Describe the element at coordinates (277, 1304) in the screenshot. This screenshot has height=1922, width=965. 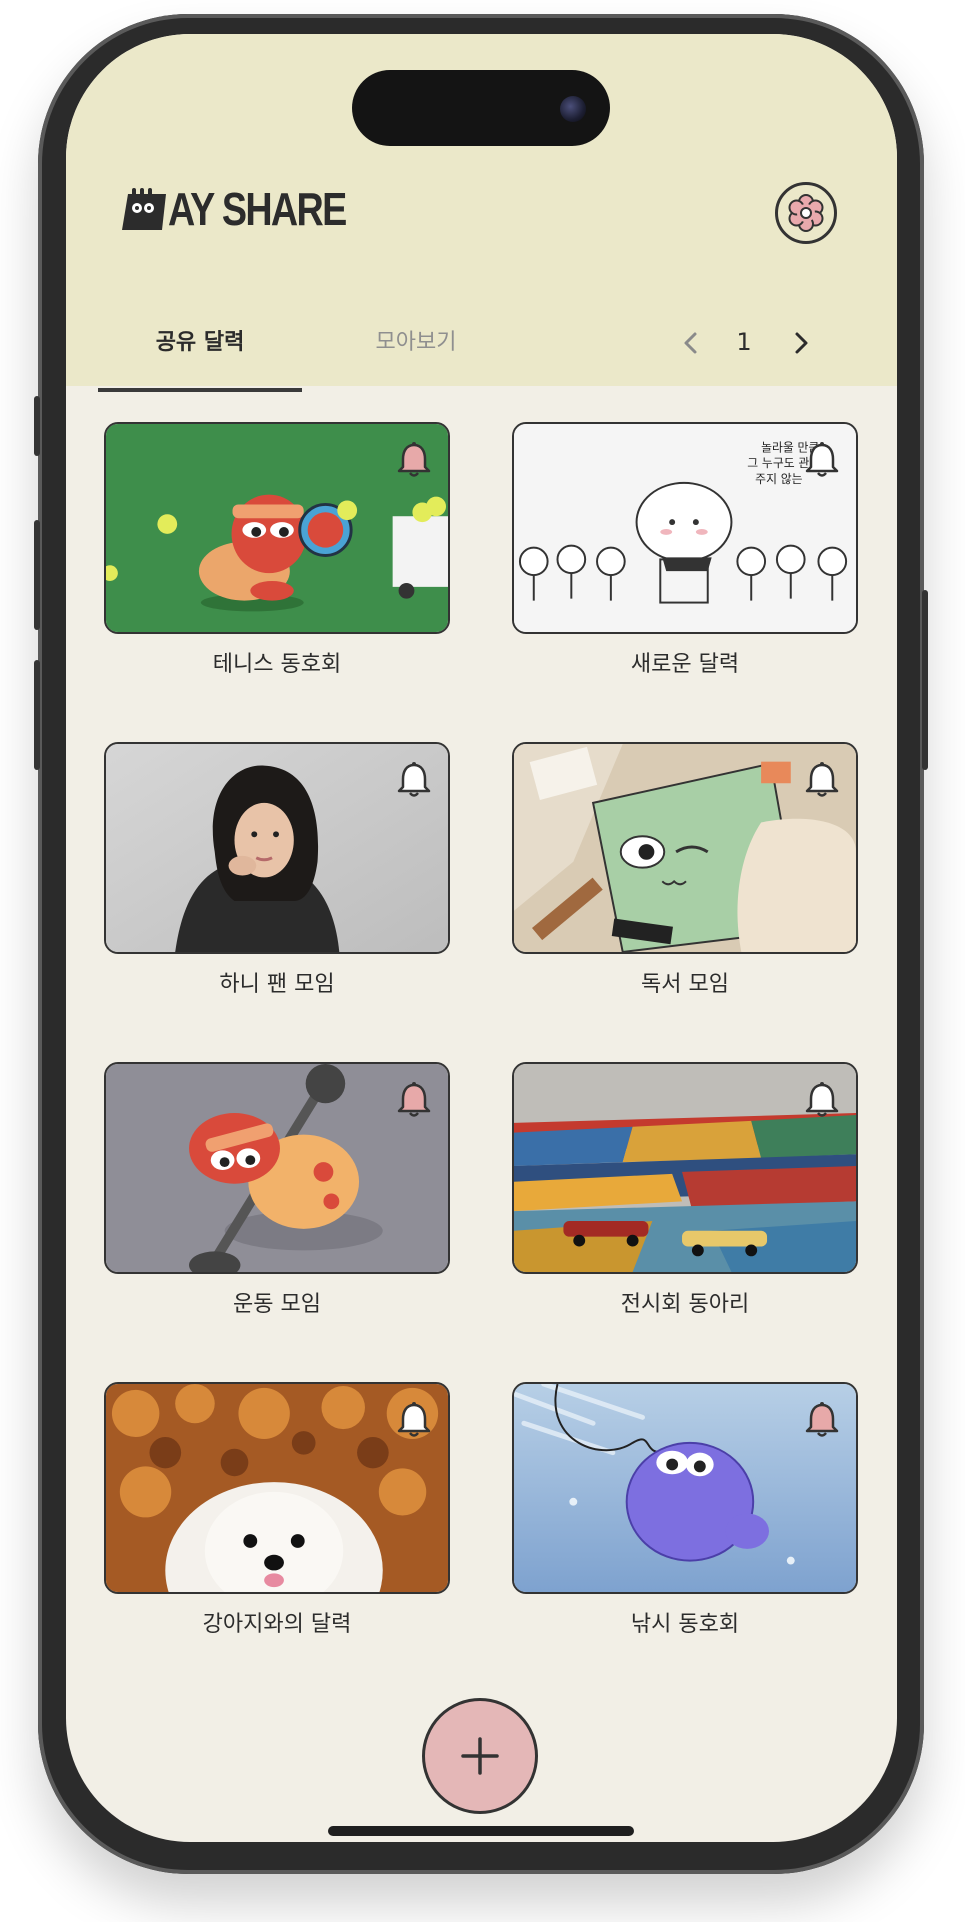
I see `calendar-card-label: 운동 모임` at that location.